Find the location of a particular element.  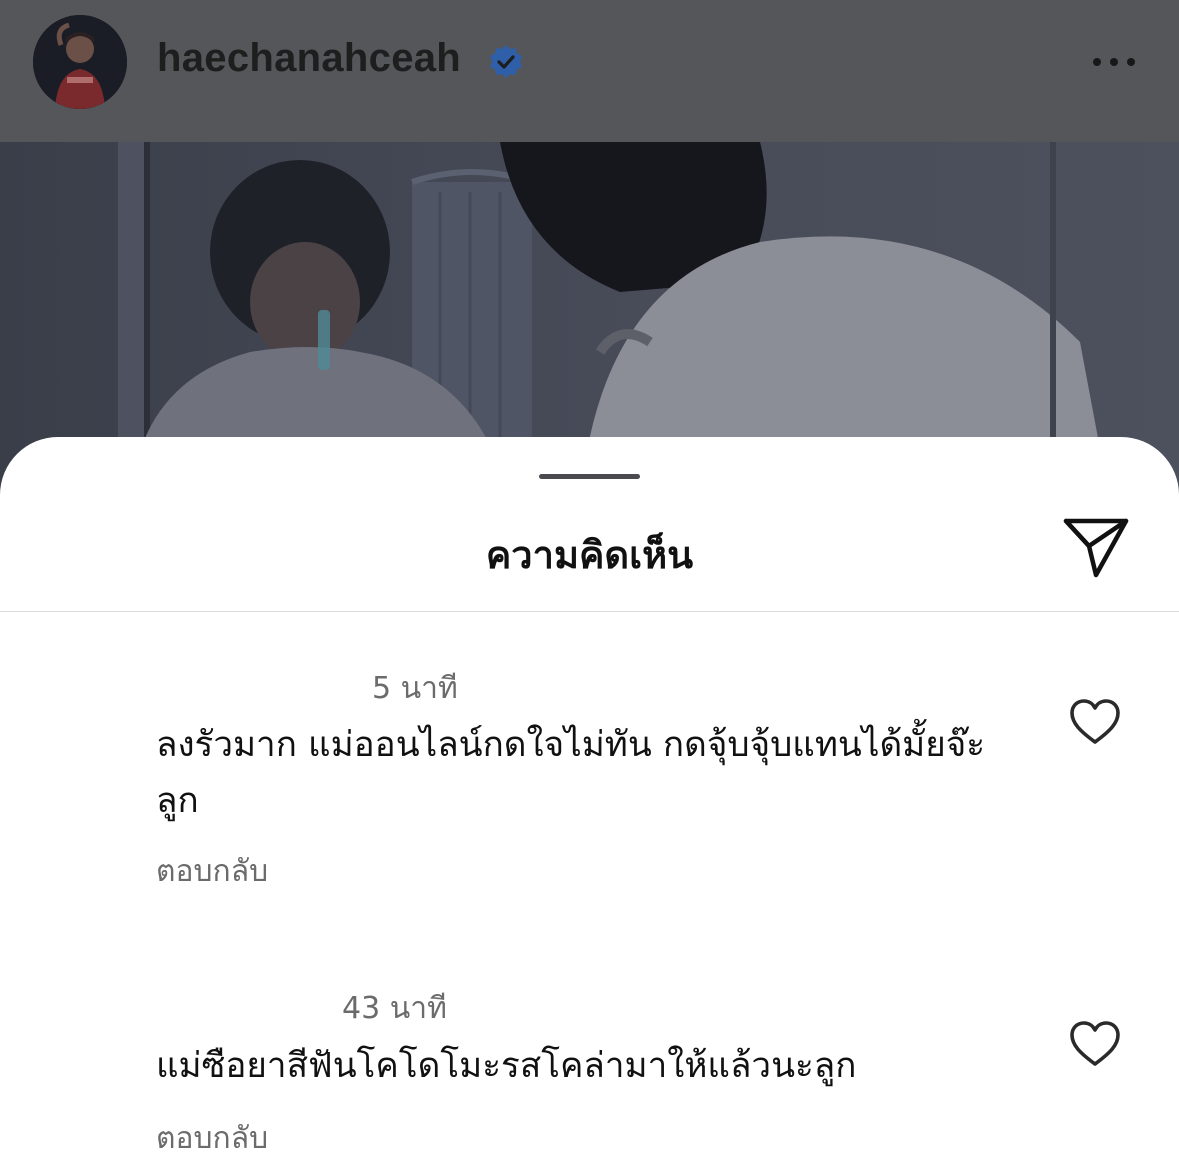

post-header: haechanahceah is located at coordinates (589, 71).